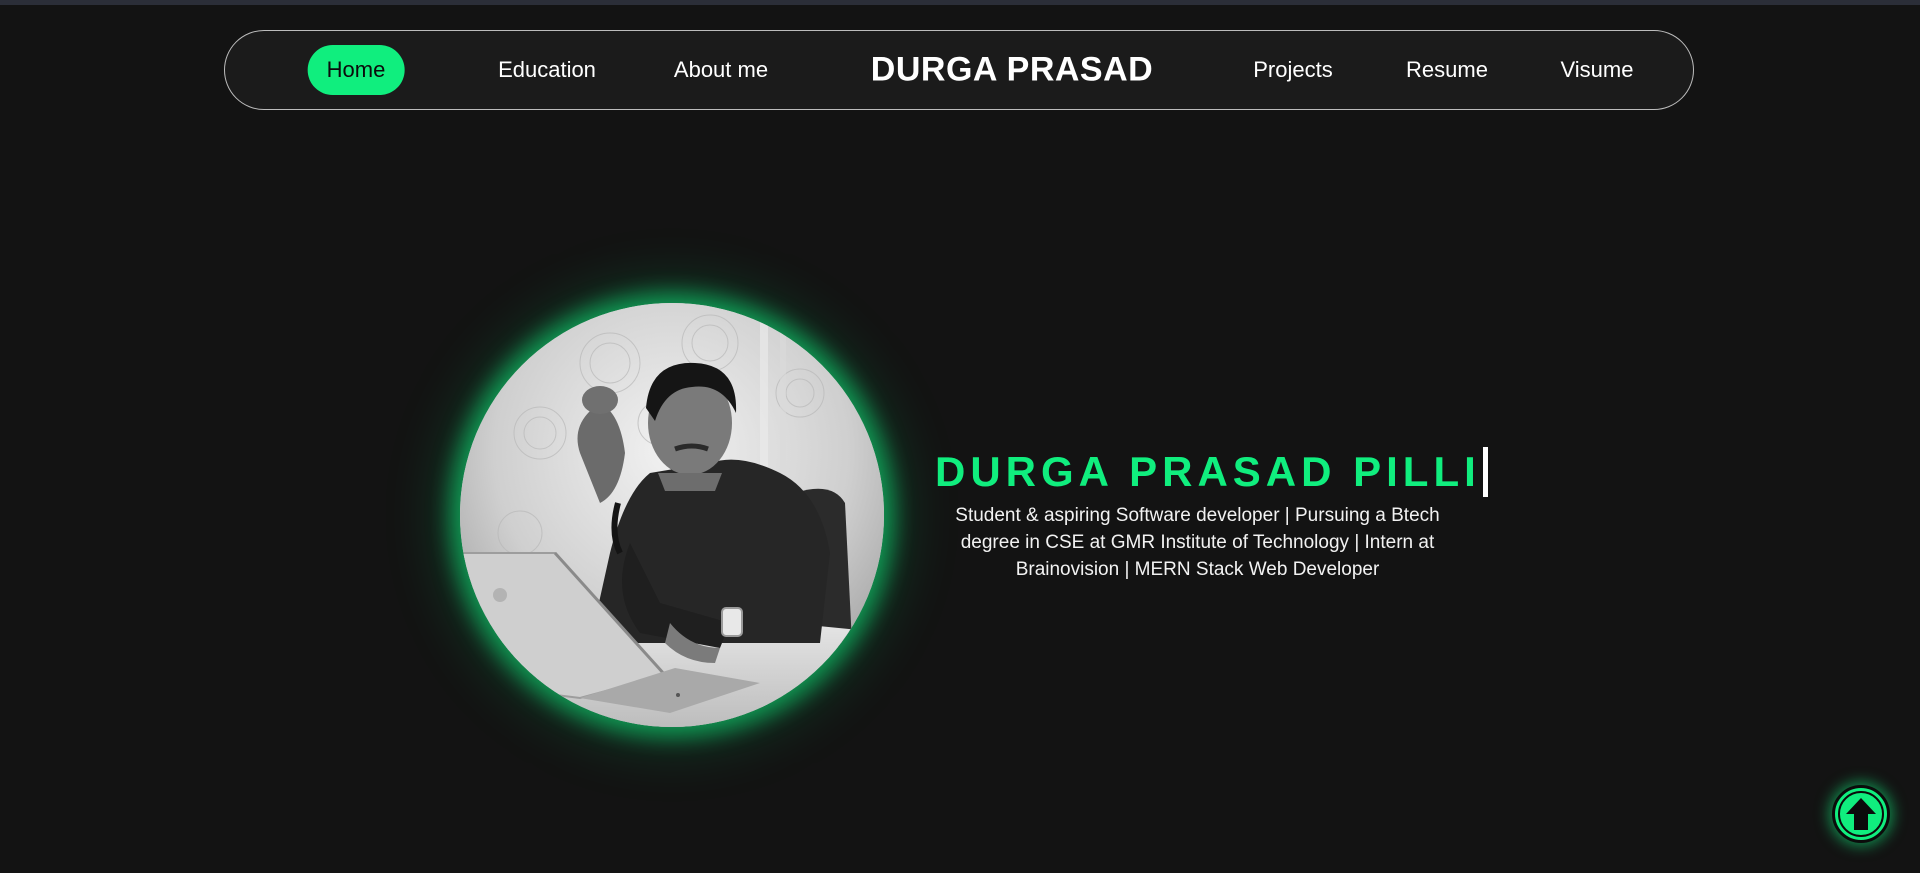 Image resolution: width=1920 pixels, height=873 pixels. What do you see at coordinates (547, 70) in the screenshot?
I see `nav-education-link: Education` at bounding box center [547, 70].